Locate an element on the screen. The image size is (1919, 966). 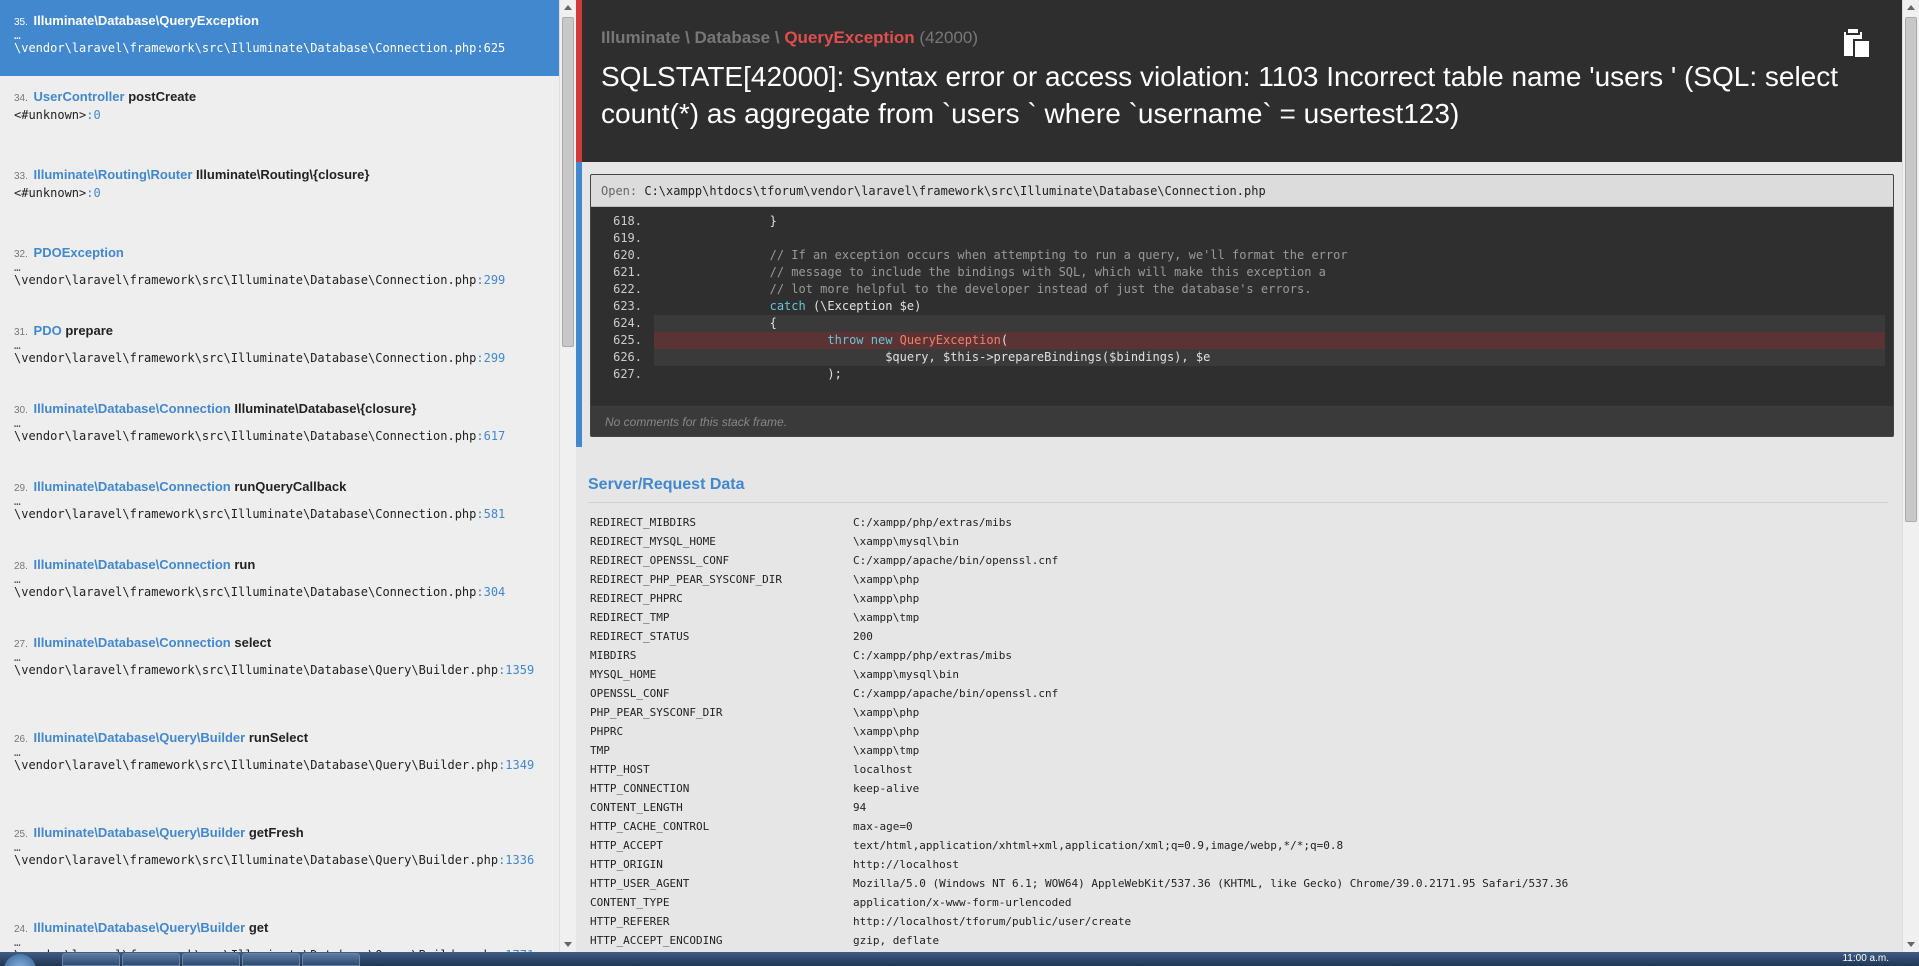
server-data-value: \xampp\mysql\bin is located at coordinates (906, 541).